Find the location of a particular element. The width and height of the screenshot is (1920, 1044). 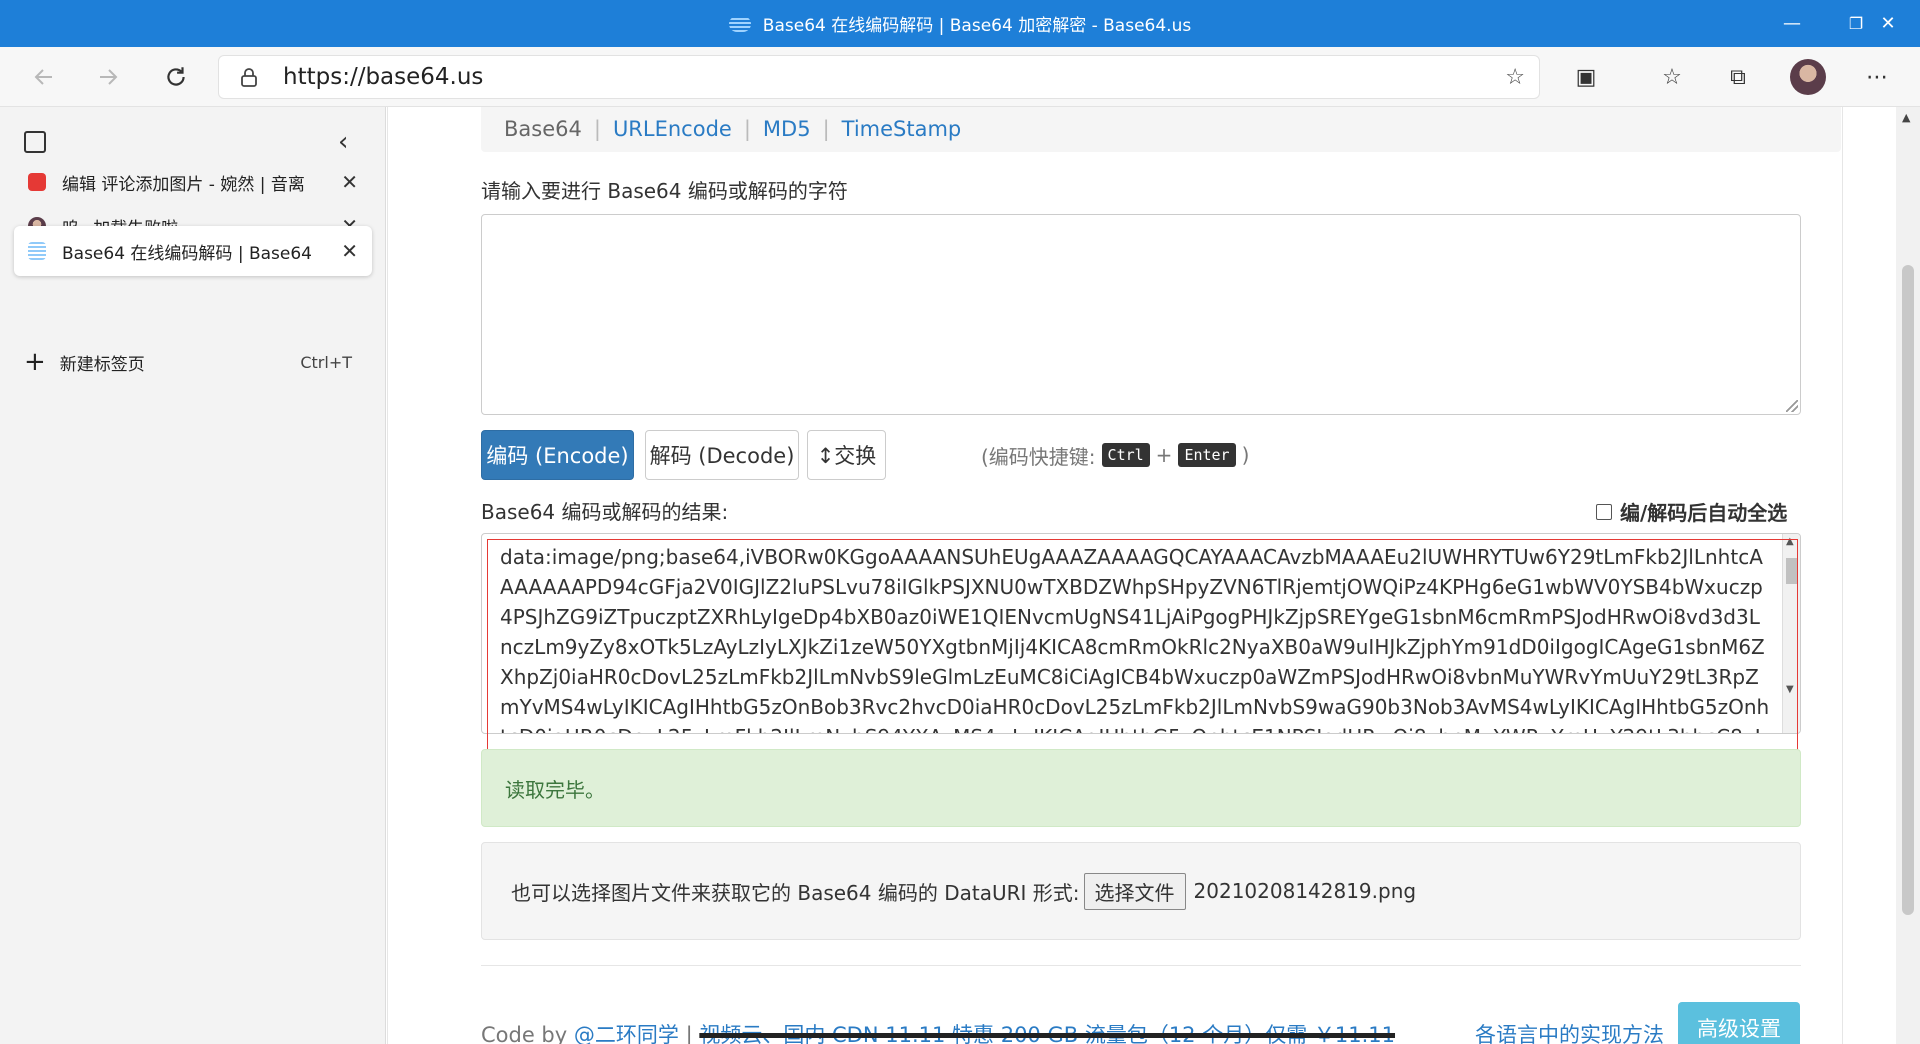

browser-toolbar: https://base64.us ☆ ▣ ☆ ⧉ ⋯ is located at coordinates (960, 77).